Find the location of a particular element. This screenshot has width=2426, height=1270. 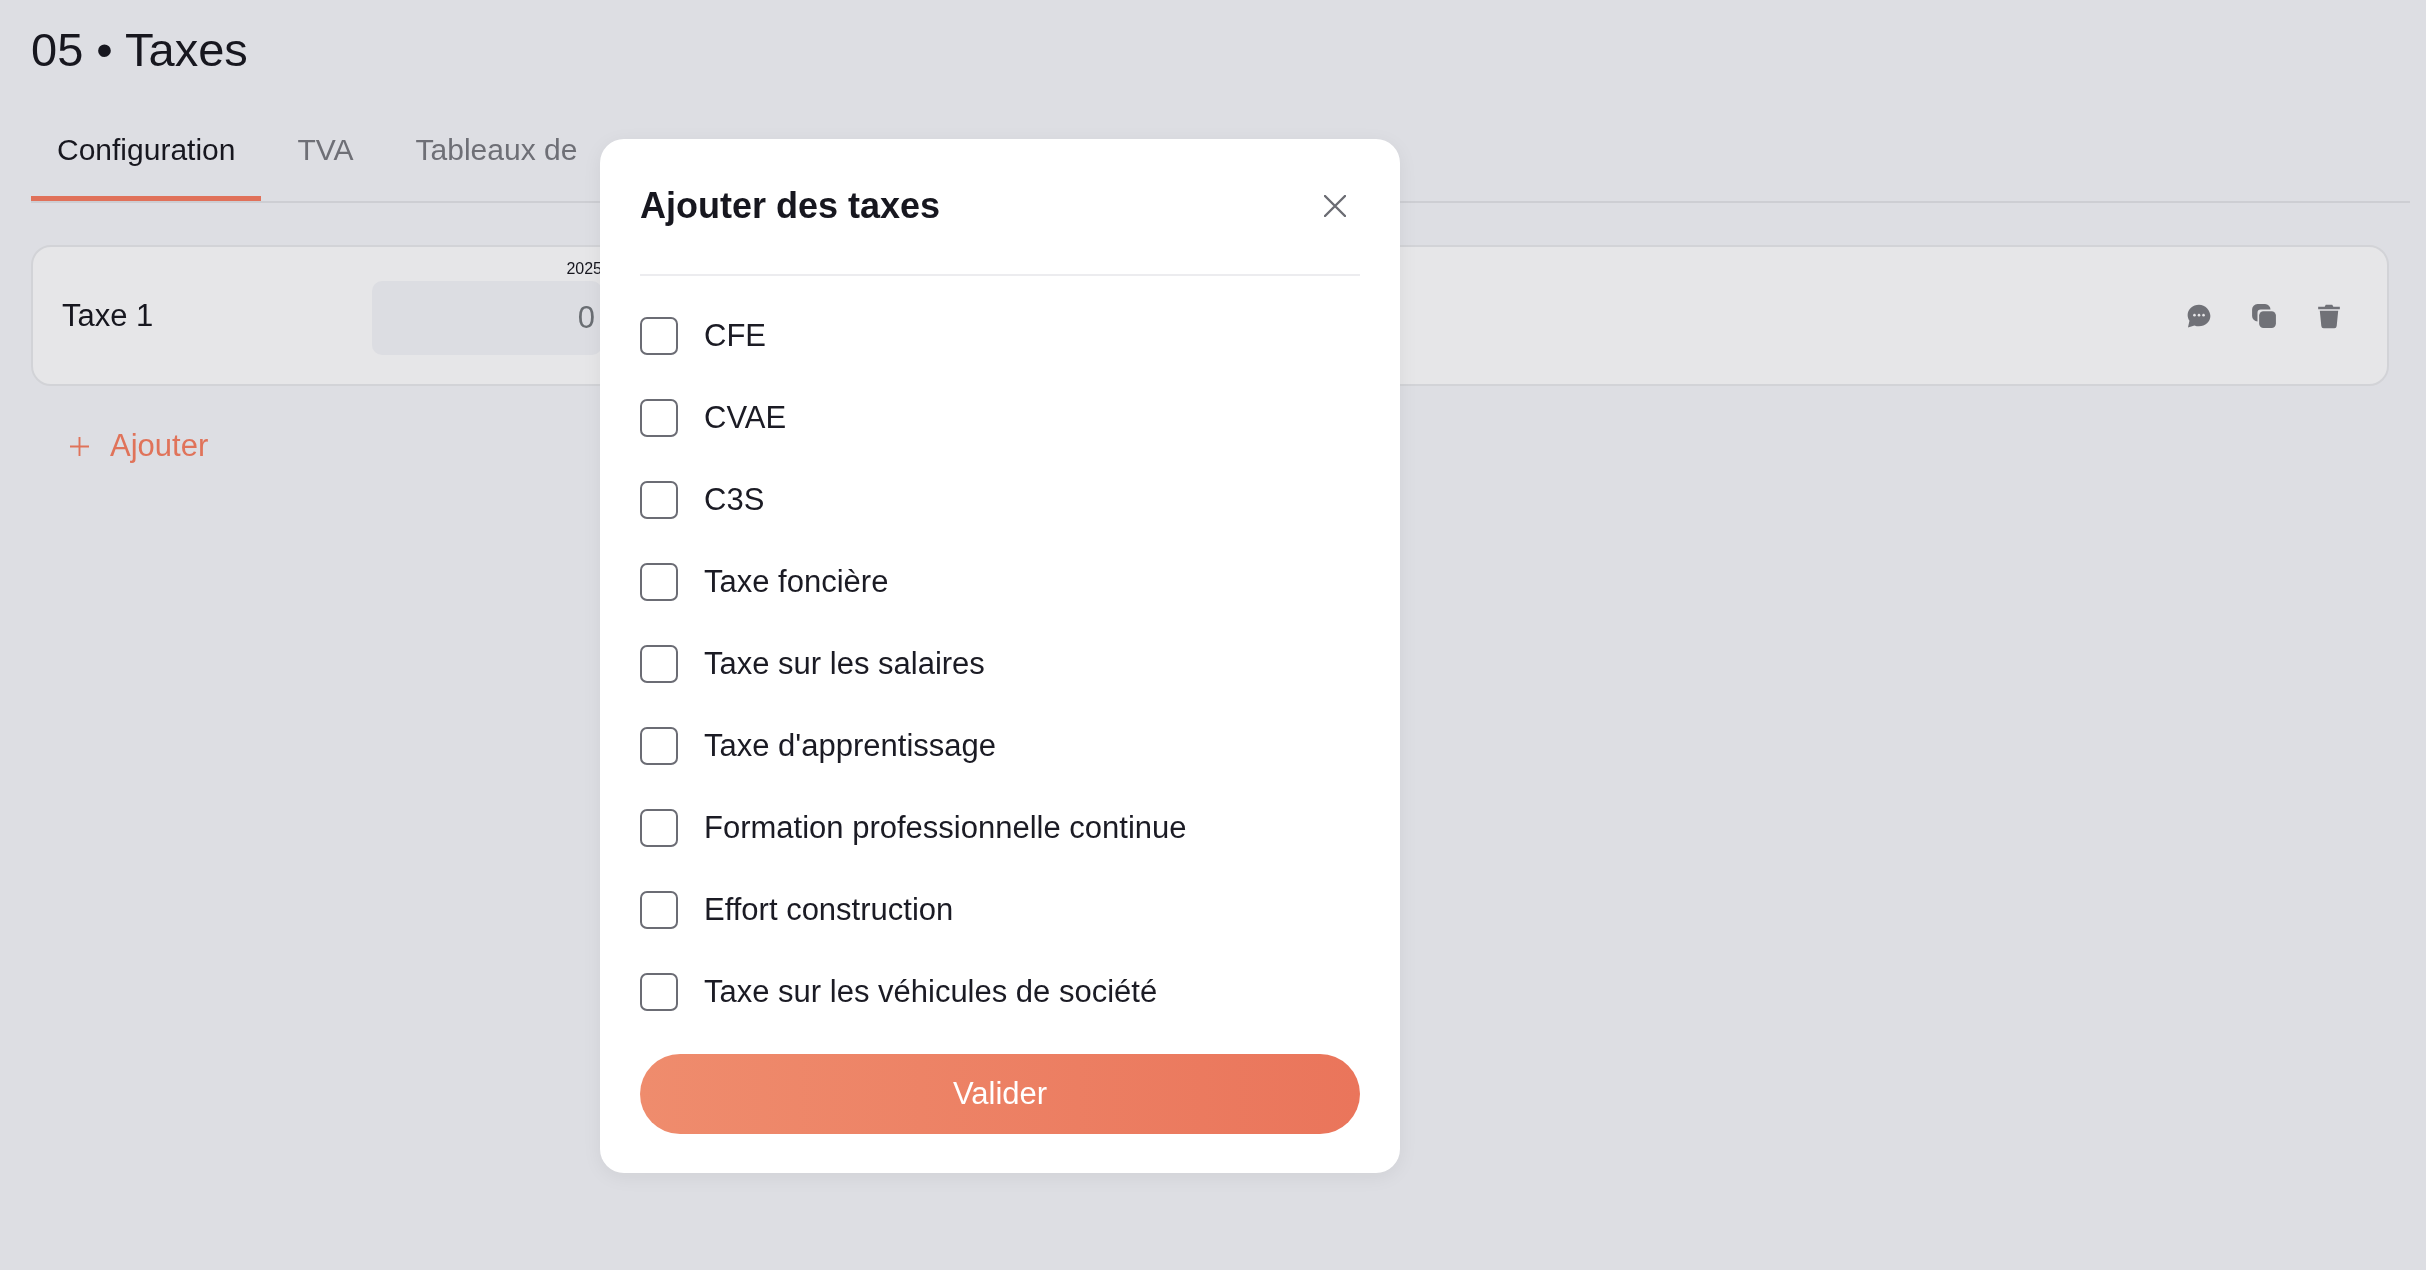

page-title: 05 • Taxes is located at coordinates (139, 49).